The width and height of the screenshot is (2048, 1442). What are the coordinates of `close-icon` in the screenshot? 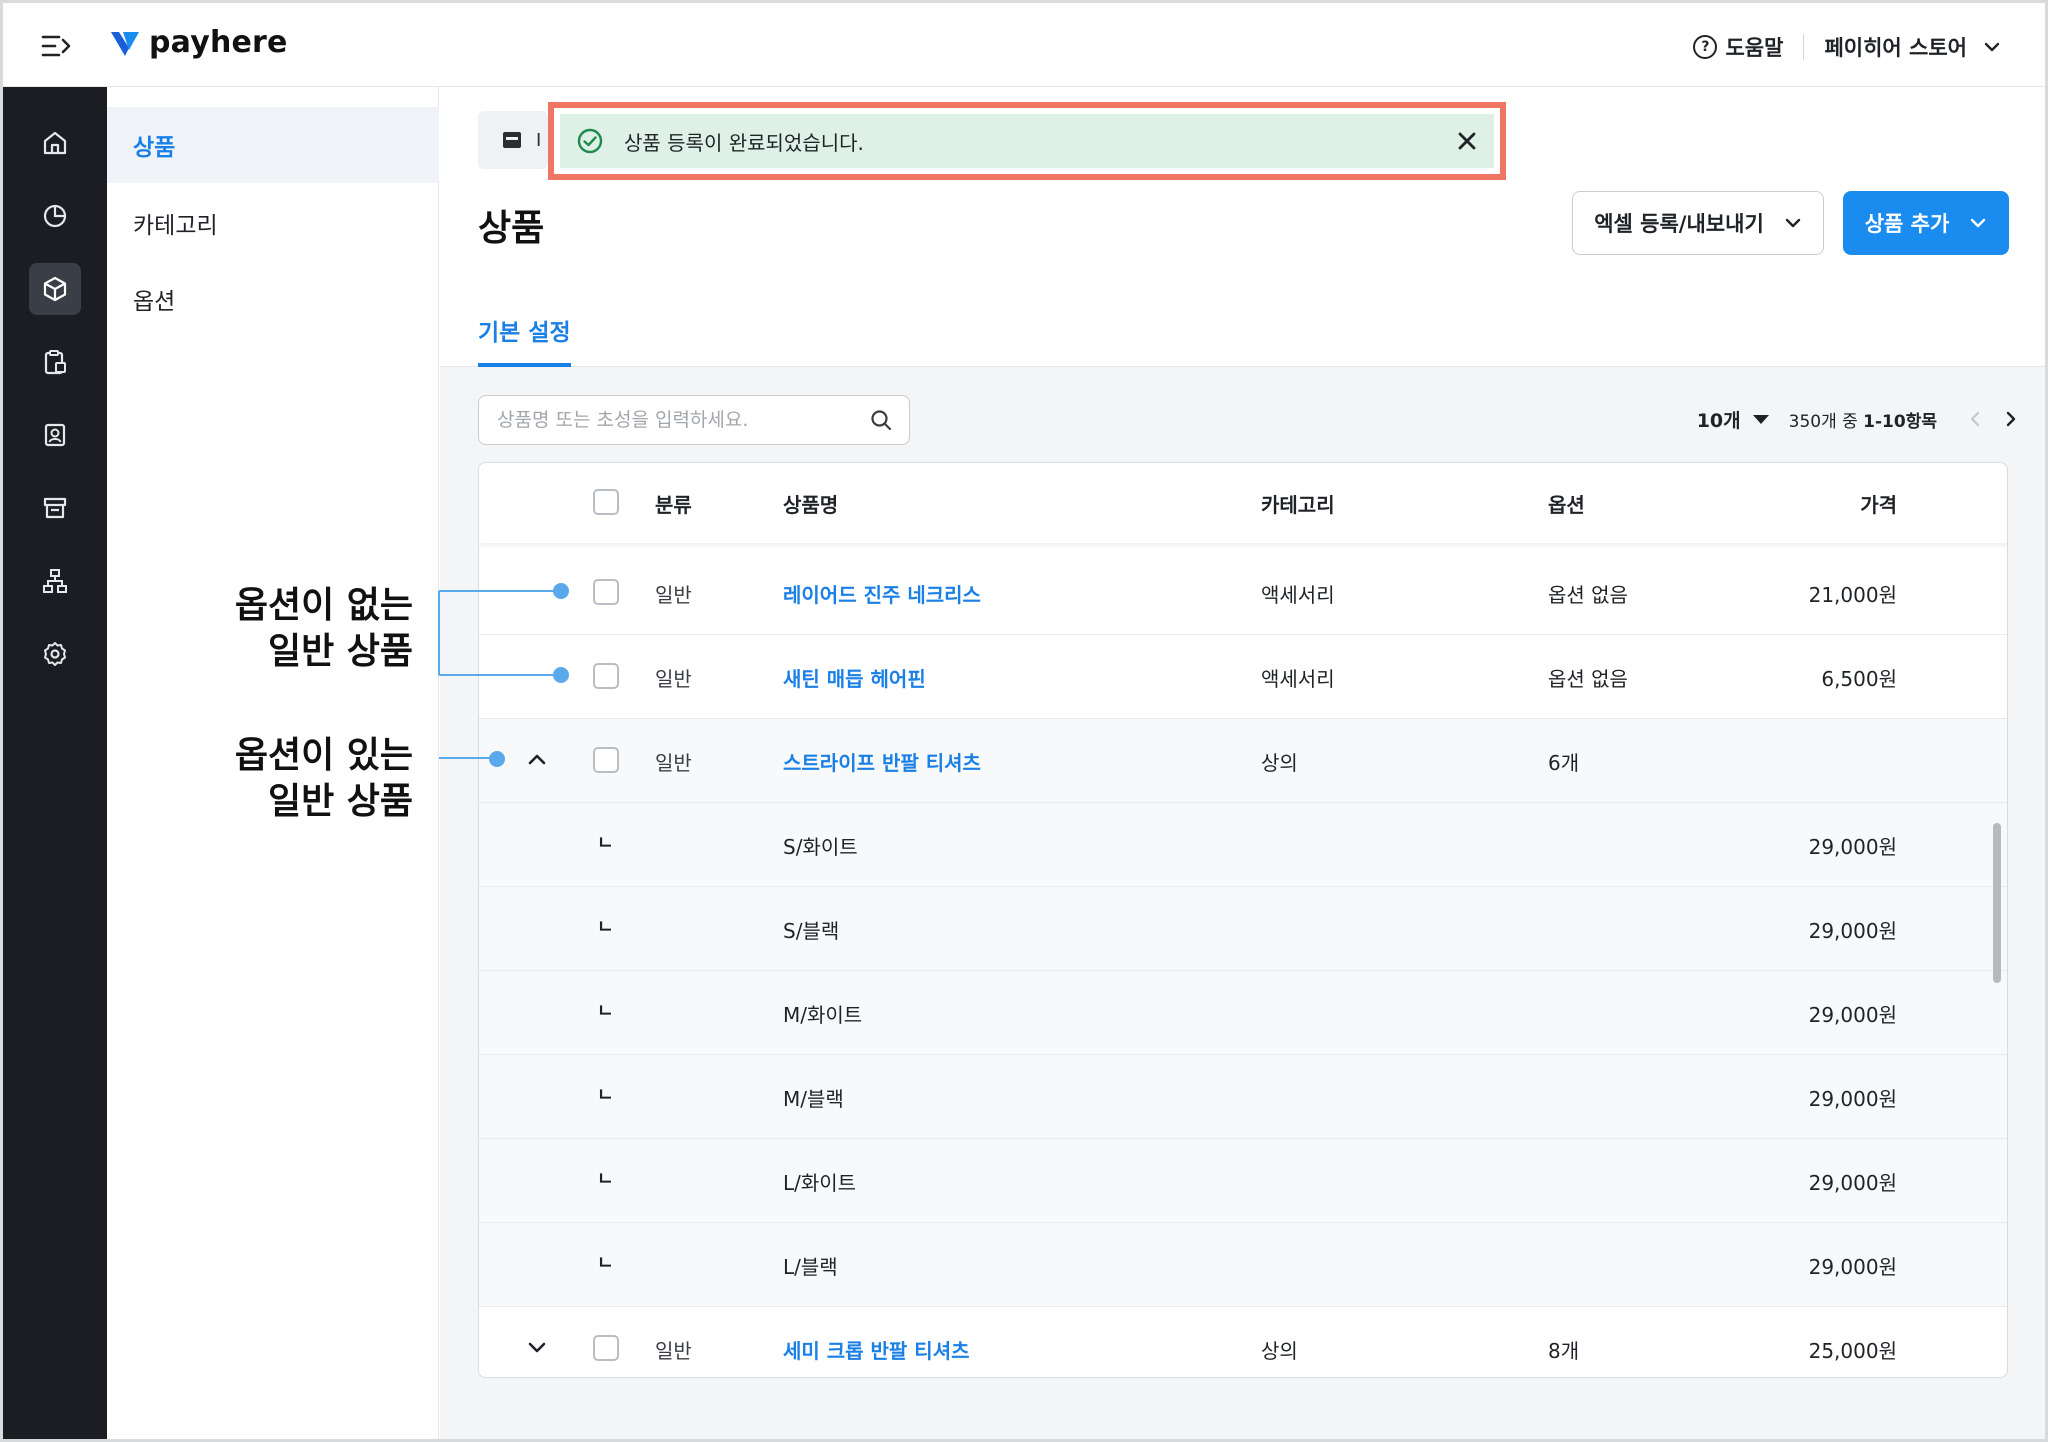 It's located at (1467, 141).